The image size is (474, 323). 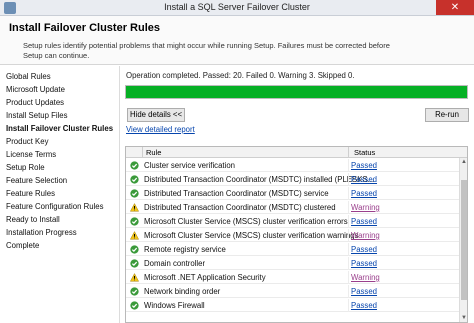 What do you see at coordinates (463, 318) in the screenshot?
I see `scroll-down-arrow-icon: ▼` at bounding box center [463, 318].